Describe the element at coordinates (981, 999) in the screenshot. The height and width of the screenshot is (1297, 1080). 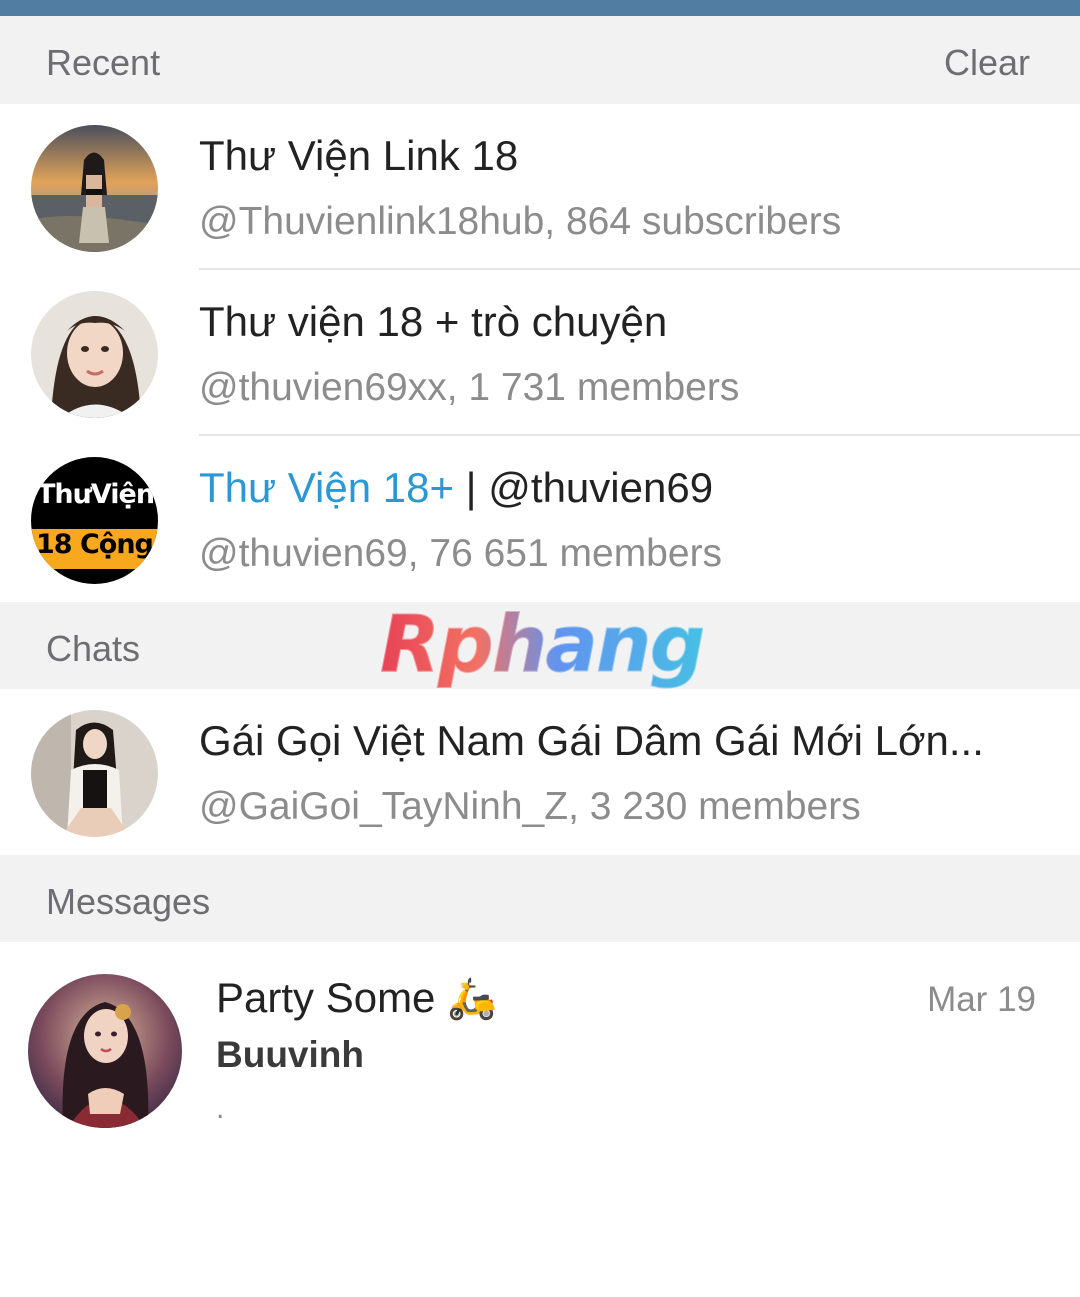
I see `message-date: Mar 19` at that location.